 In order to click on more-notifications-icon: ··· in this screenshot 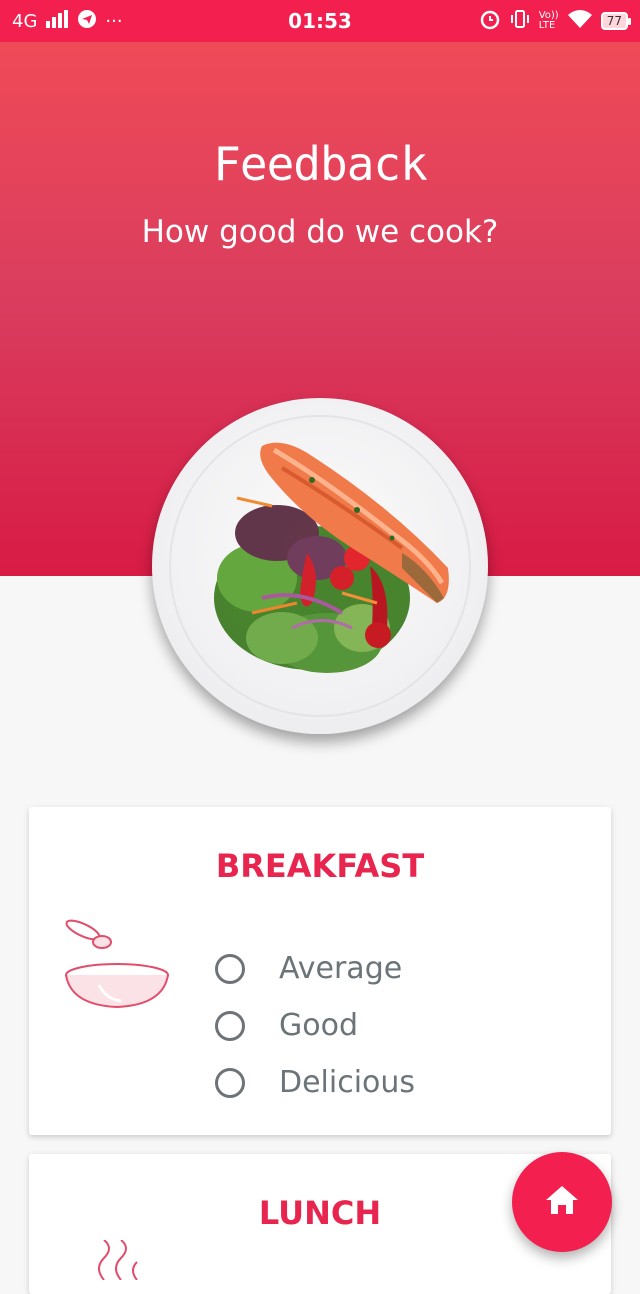, I will do `click(114, 21)`.